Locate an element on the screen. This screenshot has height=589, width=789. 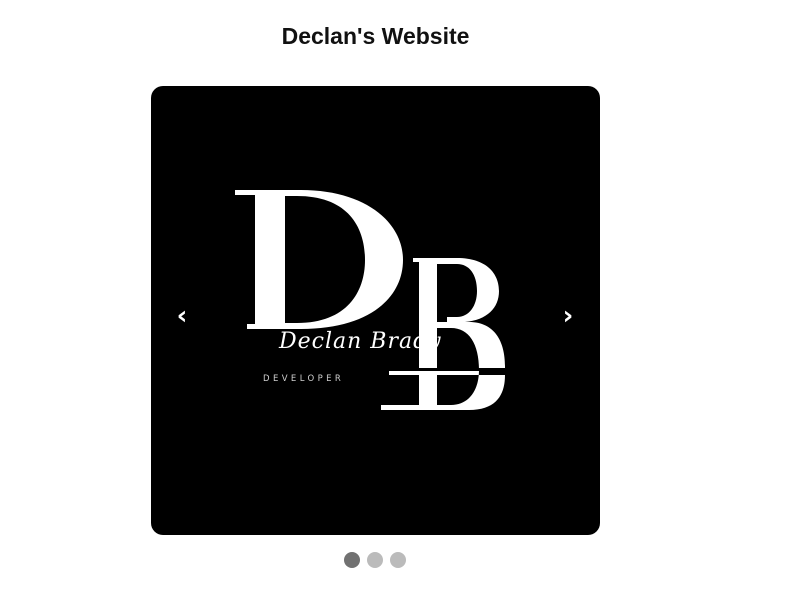
db-logo-graphic is located at coordinates (372, 300).